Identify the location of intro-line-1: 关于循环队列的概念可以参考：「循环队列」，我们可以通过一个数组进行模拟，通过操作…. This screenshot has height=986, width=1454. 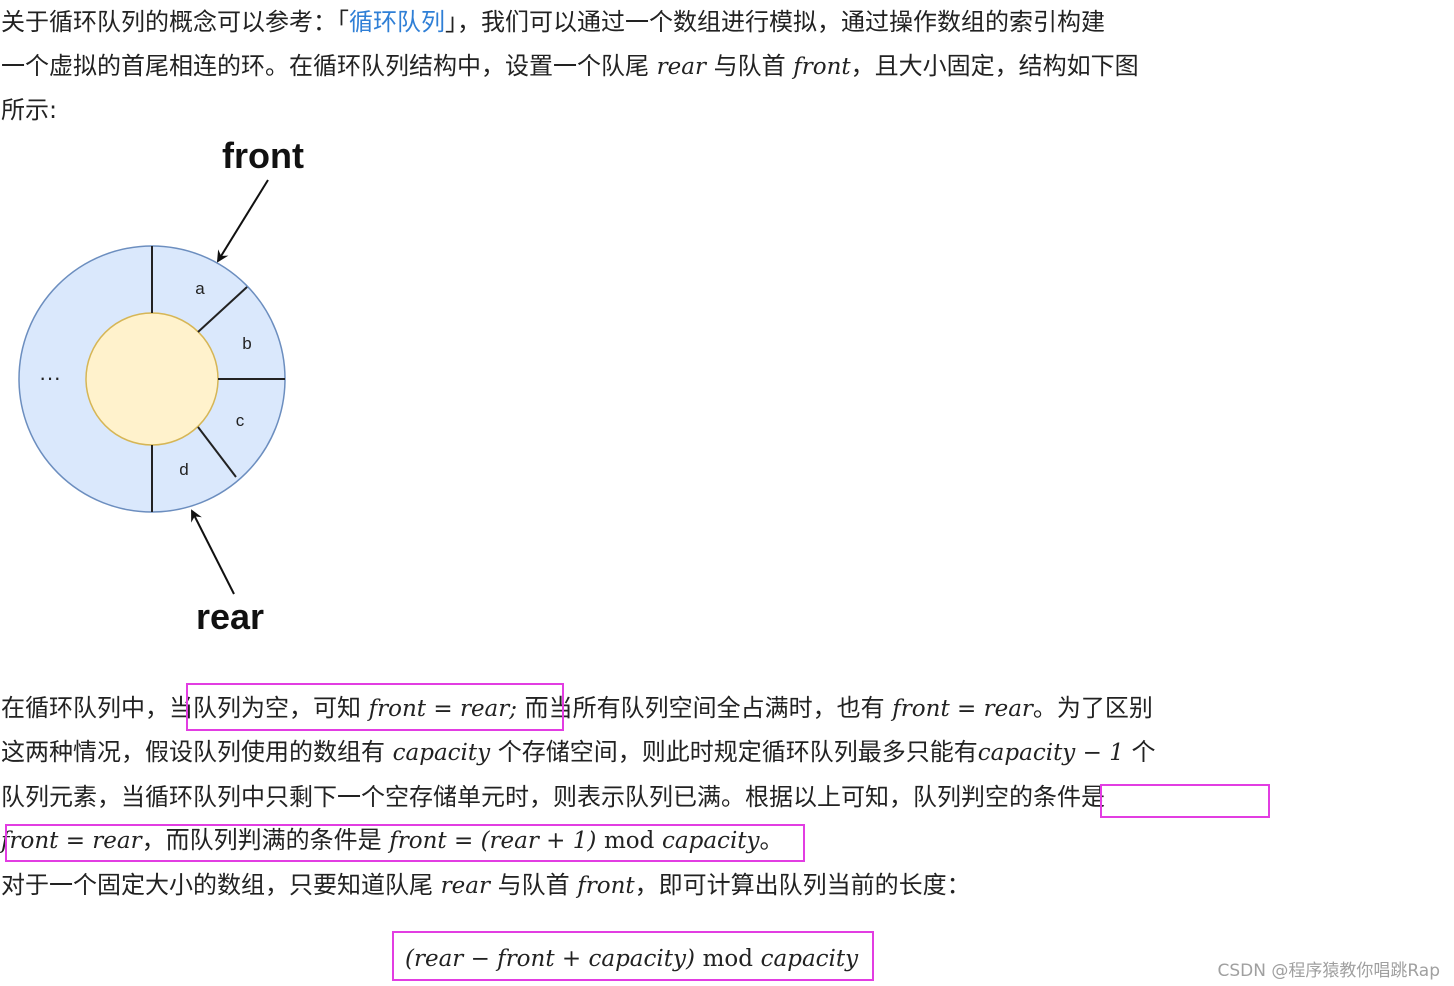
(553, 22).